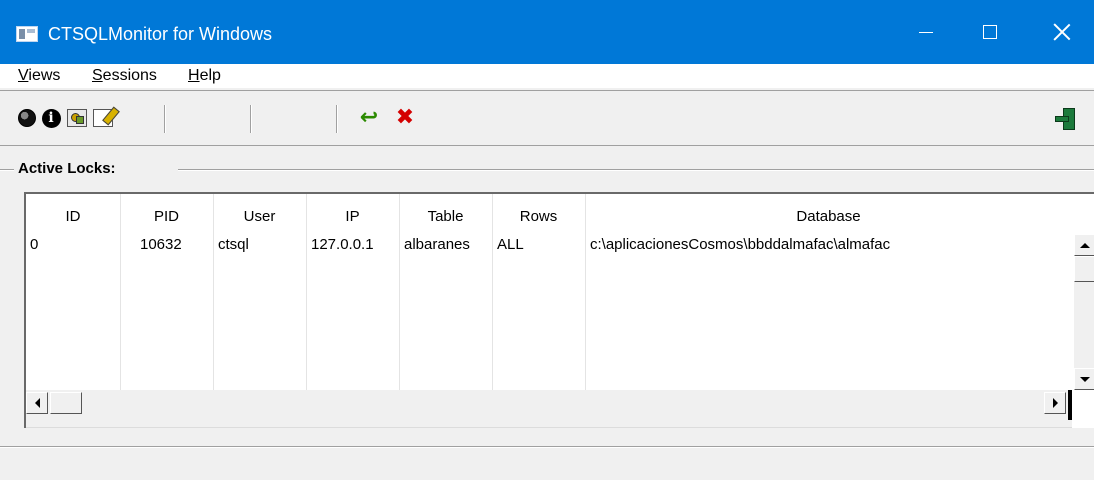 This screenshot has height=480, width=1094. What do you see at coordinates (342, 244) in the screenshot?
I see `cell-ip: 127.0.0.1` at bounding box center [342, 244].